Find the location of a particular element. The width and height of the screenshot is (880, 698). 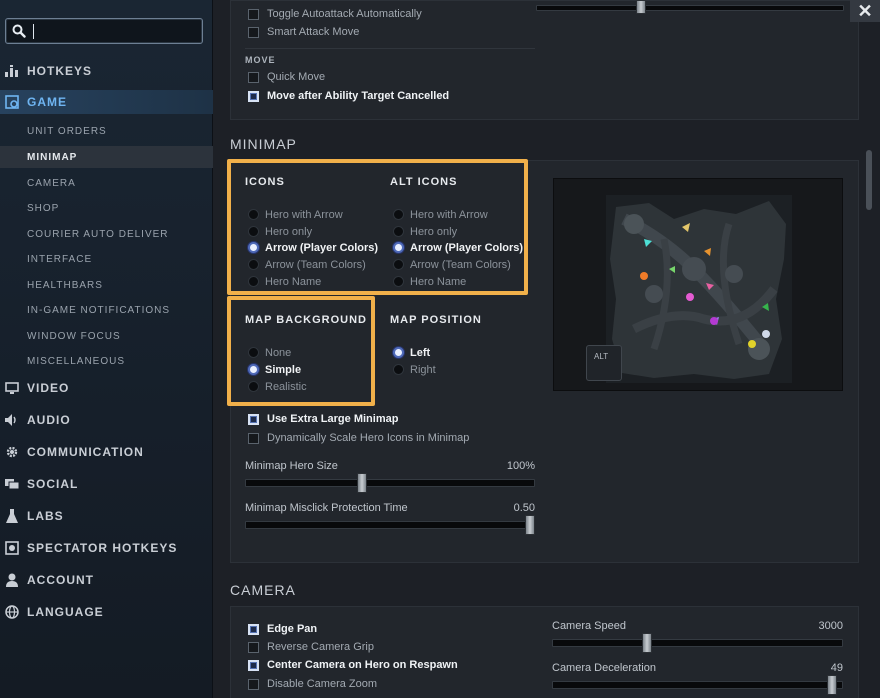

camera-speed-slider-thumb is located at coordinates (646, 643).